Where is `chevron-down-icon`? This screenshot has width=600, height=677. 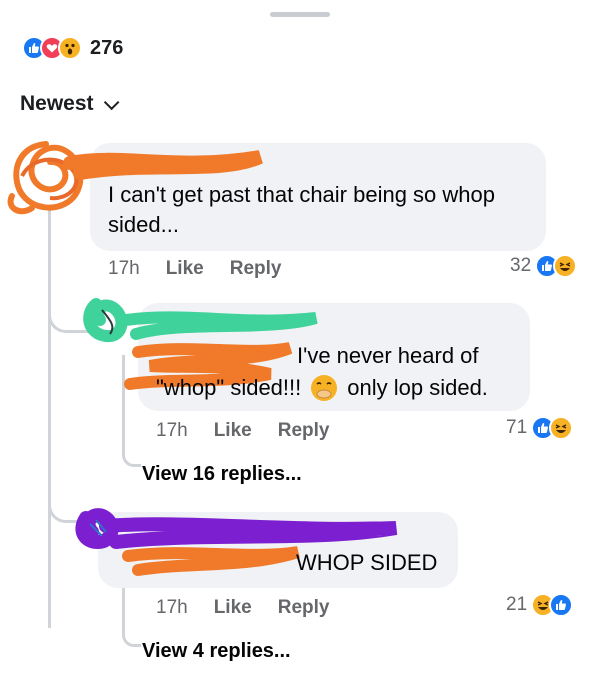 chevron-down-icon is located at coordinates (111, 102).